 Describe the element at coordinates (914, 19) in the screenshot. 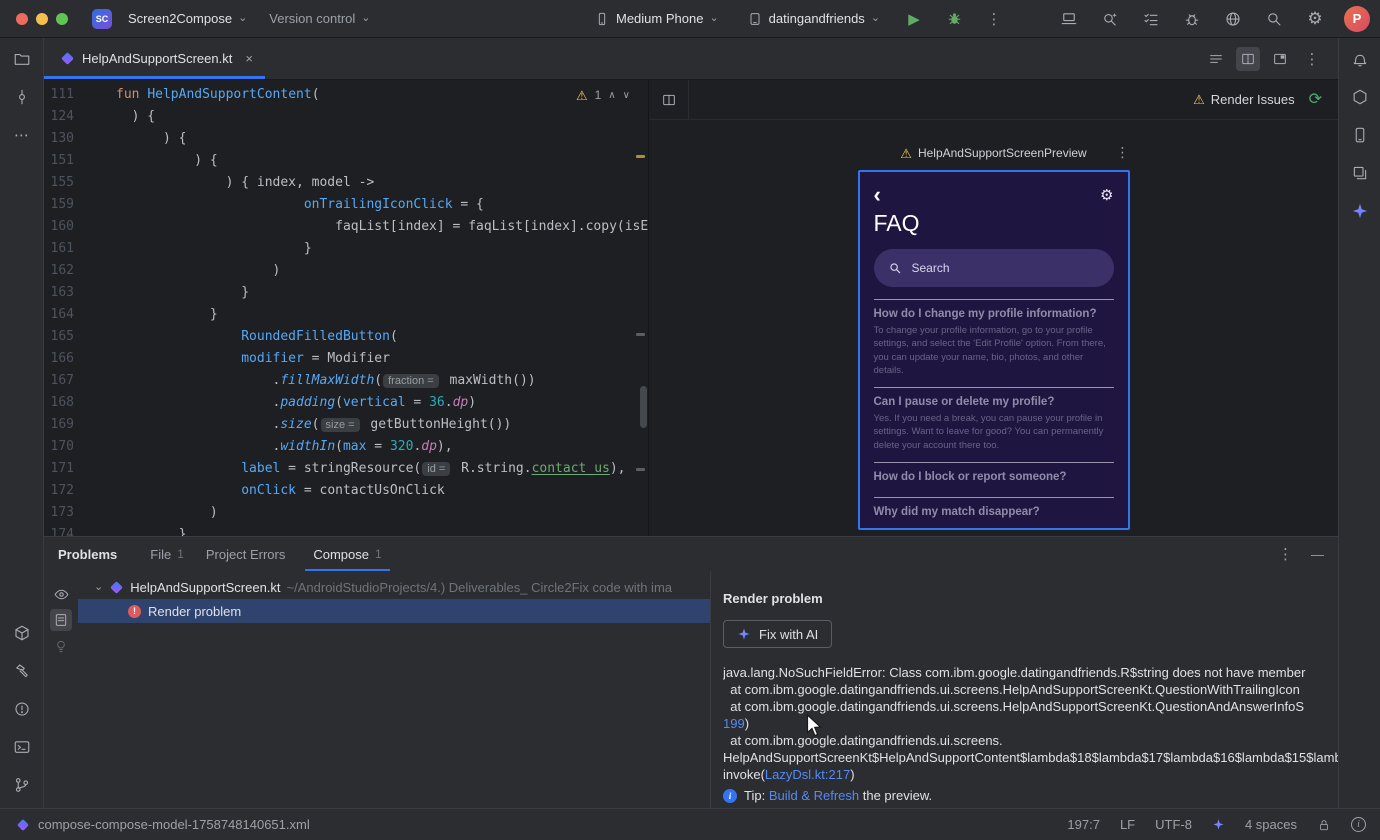

I see `run-button: ▶` at that location.